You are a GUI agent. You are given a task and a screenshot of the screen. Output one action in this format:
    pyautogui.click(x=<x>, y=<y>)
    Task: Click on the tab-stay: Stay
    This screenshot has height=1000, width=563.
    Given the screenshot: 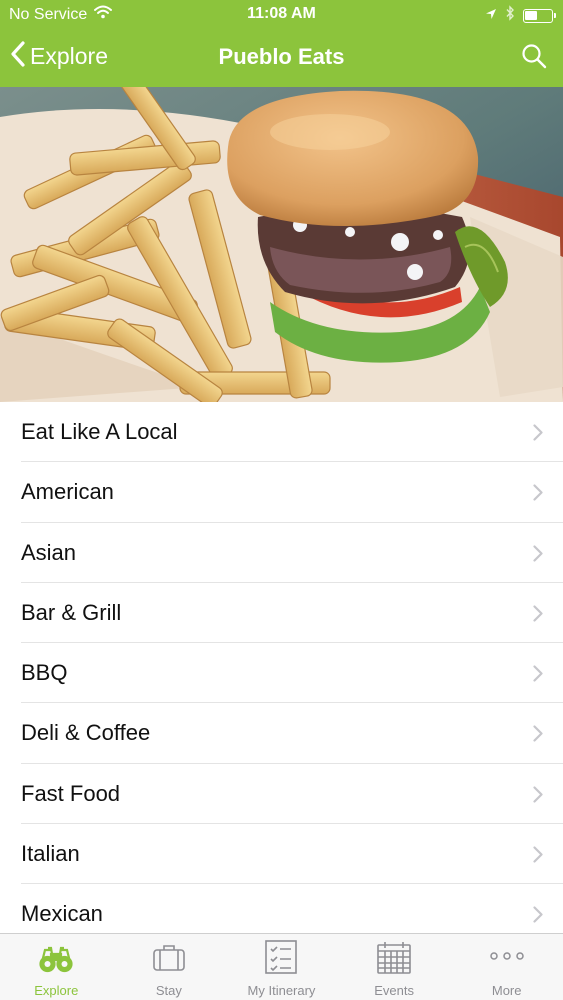 What is the action you would take?
    pyautogui.click(x=169, y=967)
    